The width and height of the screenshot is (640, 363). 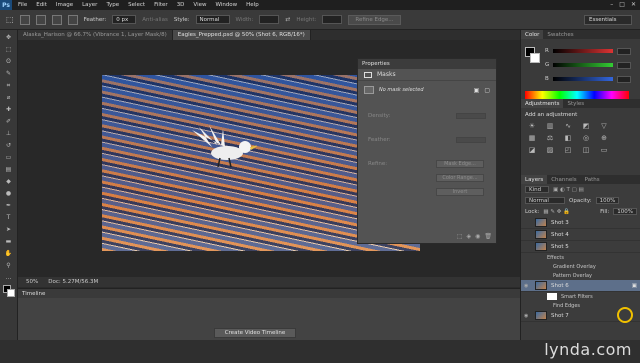 What do you see at coordinates (9, 37) in the screenshot?
I see `move-tool-icon: ✥` at bounding box center [9, 37].